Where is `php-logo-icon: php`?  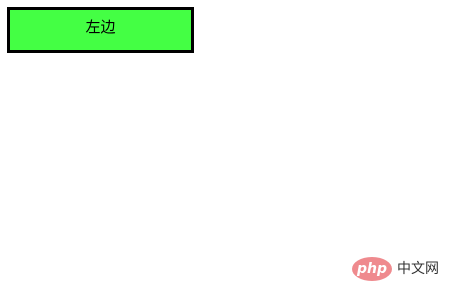 php-logo-icon: php is located at coordinates (372, 269).